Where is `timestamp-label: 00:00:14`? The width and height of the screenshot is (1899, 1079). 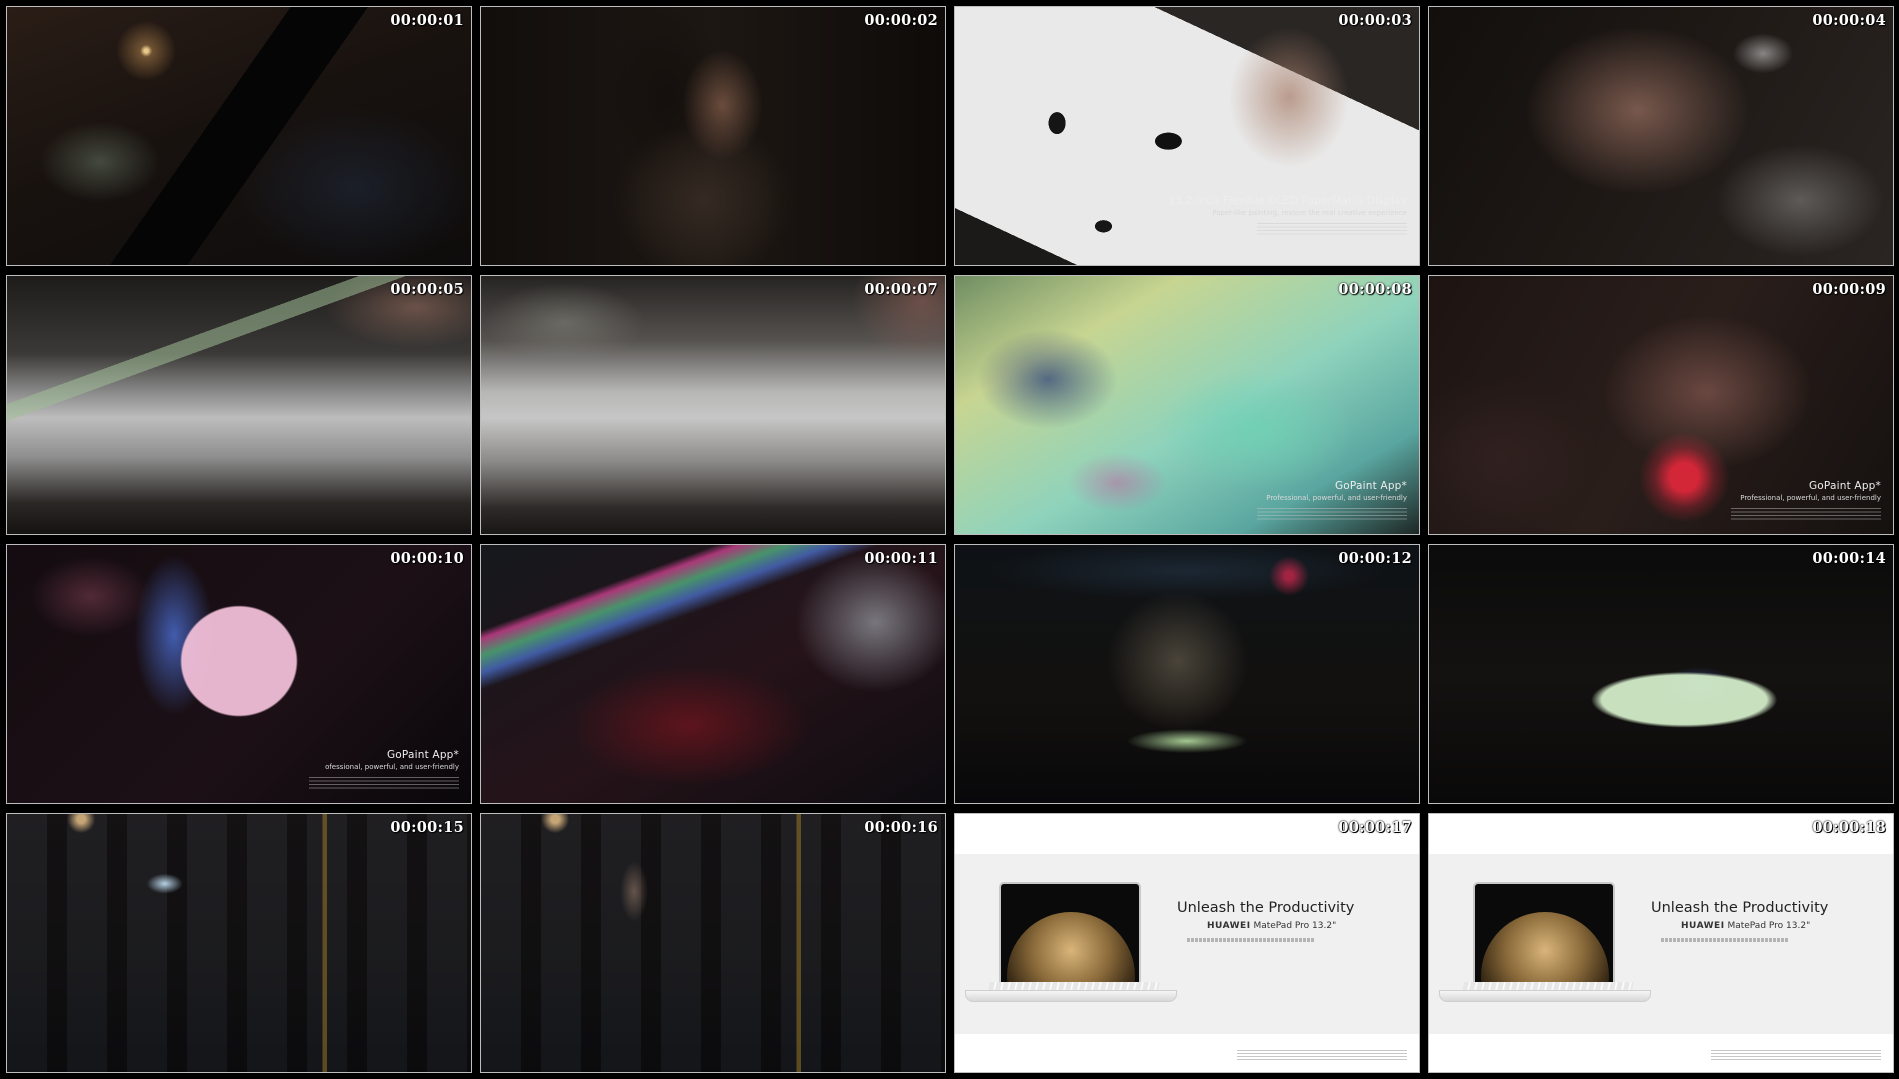
timestamp-label: 00:00:14 is located at coordinates (1849, 558).